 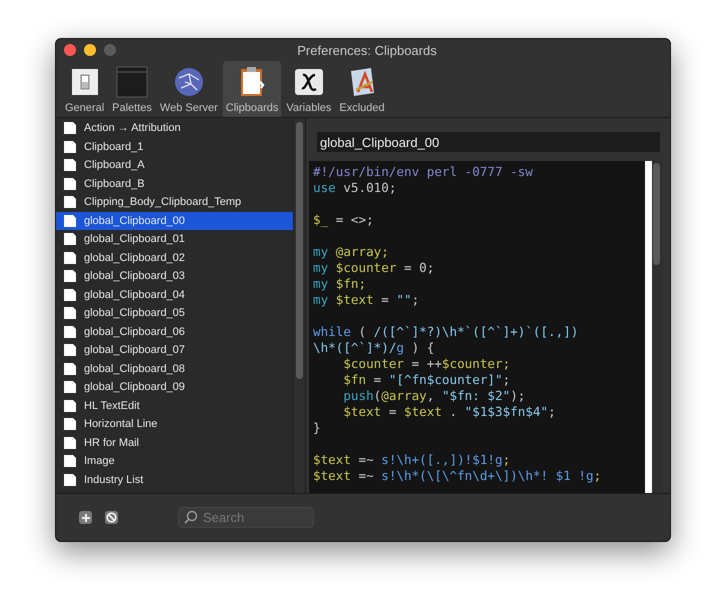 What do you see at coordinates (174, 369) in the screenshot?
I see `clipboard-item: global_Clipboard_08` at bounding box center [174, 369].